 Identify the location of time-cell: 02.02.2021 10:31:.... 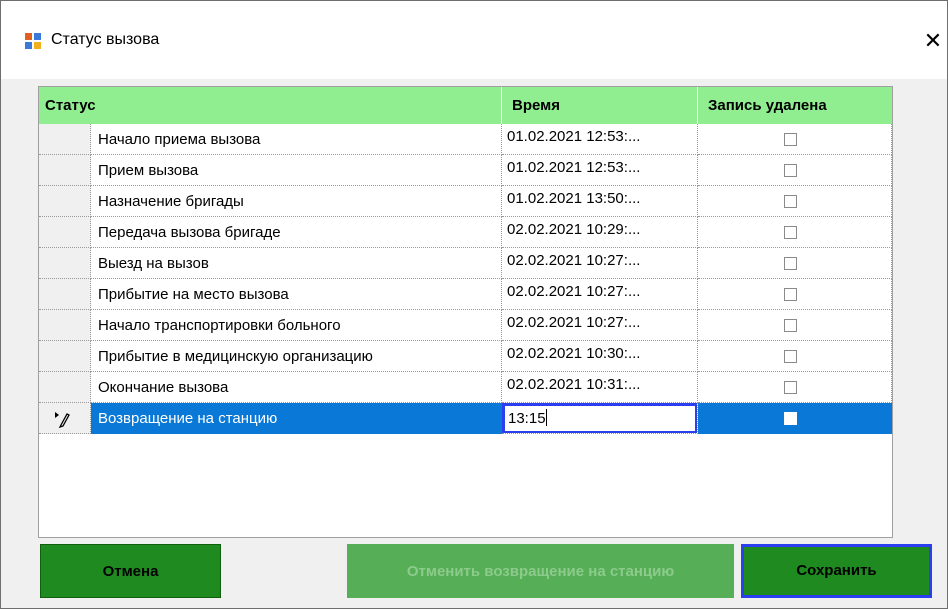
(600, 387).